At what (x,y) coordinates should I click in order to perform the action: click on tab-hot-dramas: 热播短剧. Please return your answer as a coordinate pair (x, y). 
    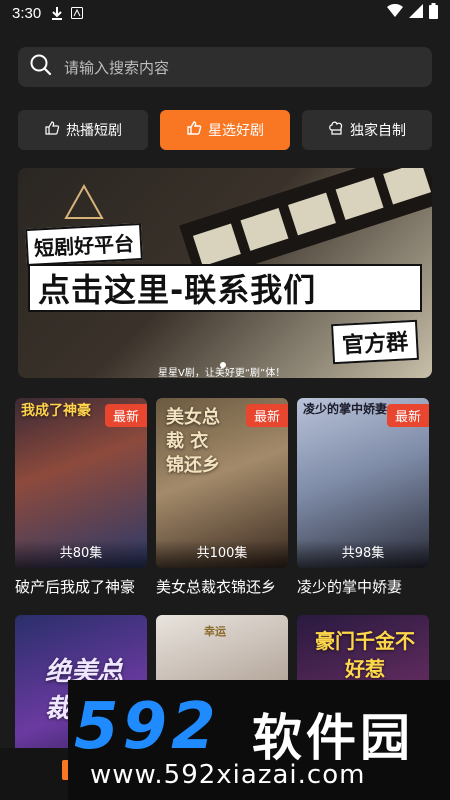
    Looking at the image, I should click on (83, 130).